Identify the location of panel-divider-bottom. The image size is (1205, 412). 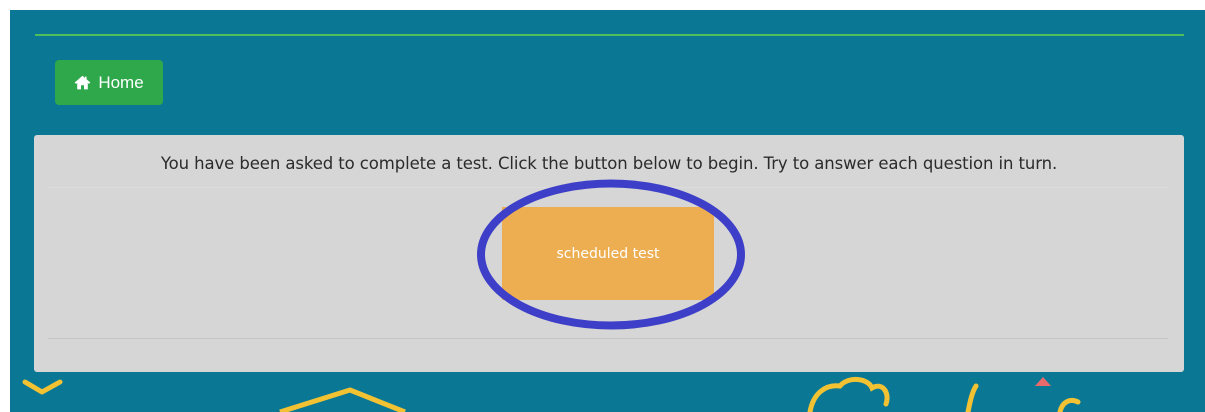
(608, 338).